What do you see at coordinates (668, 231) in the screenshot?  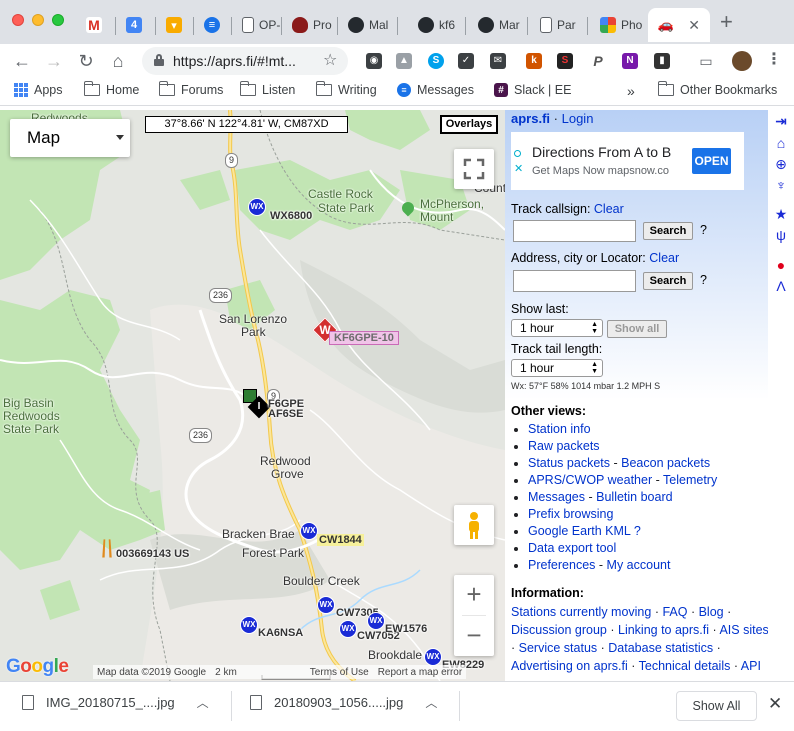 I see `callsign-search-button: Search` at bounding box center [668, 231].